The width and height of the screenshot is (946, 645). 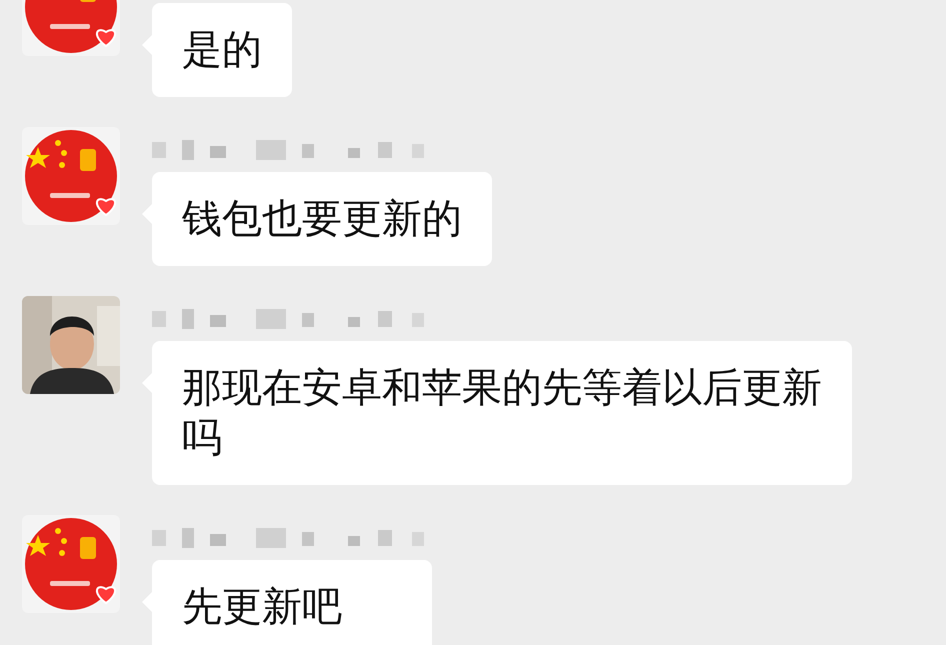 What do you see at coordinates (262, 607) in the screenshot?
I see `message-text: 先更新吧` at bounding box center [262, 607].